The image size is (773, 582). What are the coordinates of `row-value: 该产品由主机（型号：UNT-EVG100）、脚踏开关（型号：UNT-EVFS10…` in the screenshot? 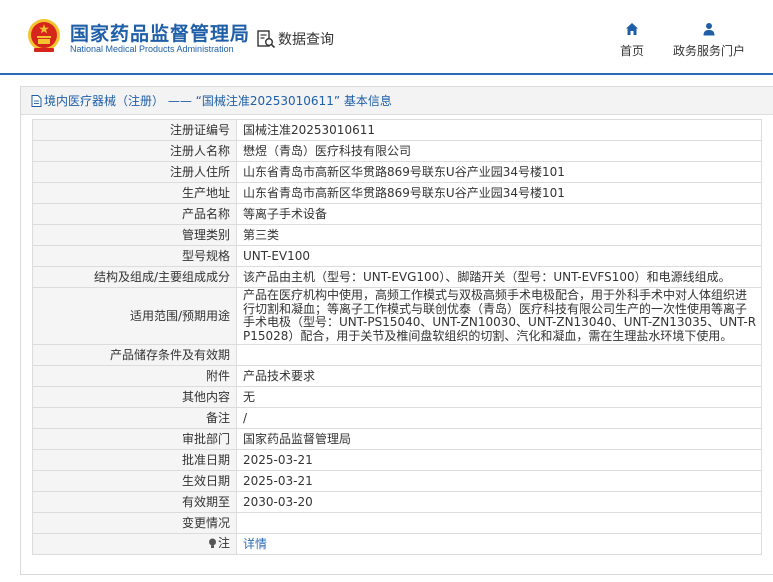 It's located at (499, 277).